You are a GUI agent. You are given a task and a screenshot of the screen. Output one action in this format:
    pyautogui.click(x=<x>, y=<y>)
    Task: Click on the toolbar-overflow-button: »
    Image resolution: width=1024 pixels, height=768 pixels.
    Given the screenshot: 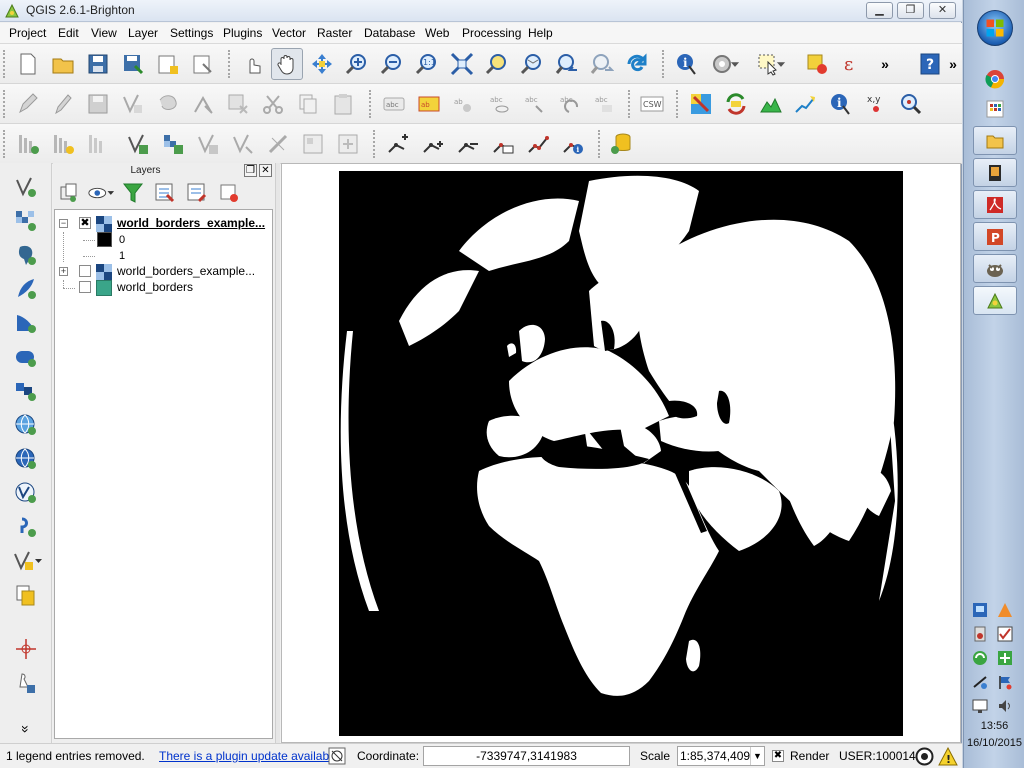 What is the action you would take?
    pyautogui.click(x=885, y=64)
    